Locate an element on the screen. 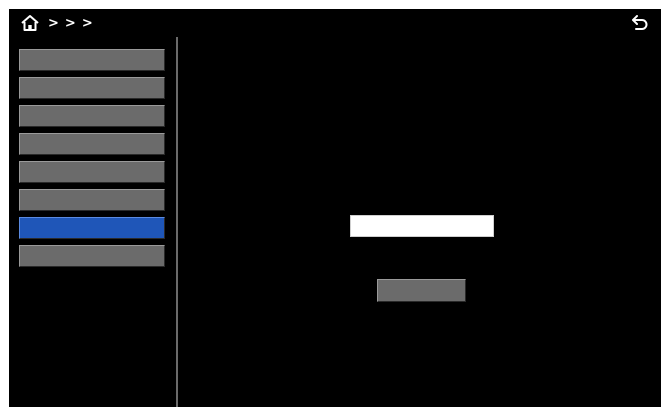  top-bar: > > > is located at coordinates (335, 23).